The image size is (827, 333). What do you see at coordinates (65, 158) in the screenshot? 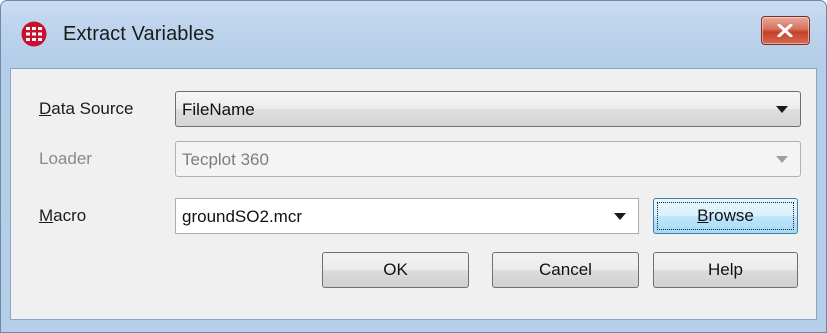
I see `loader-label: Loader` at bounding box center [65, 158].